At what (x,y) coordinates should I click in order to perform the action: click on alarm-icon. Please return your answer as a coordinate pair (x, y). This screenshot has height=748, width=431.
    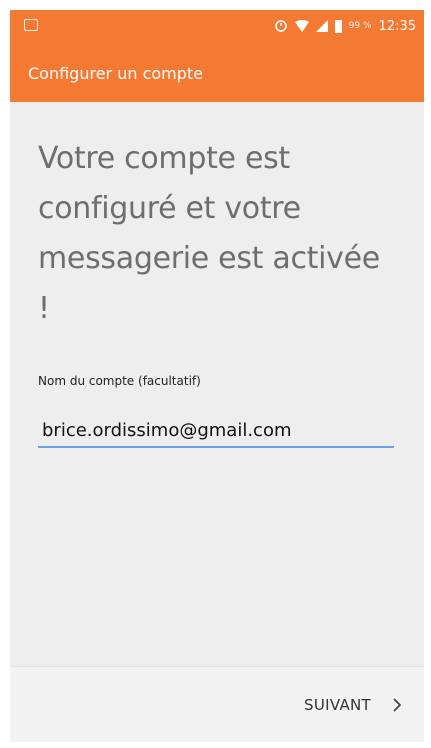
    Looking at the image, I should click on (281, 26).